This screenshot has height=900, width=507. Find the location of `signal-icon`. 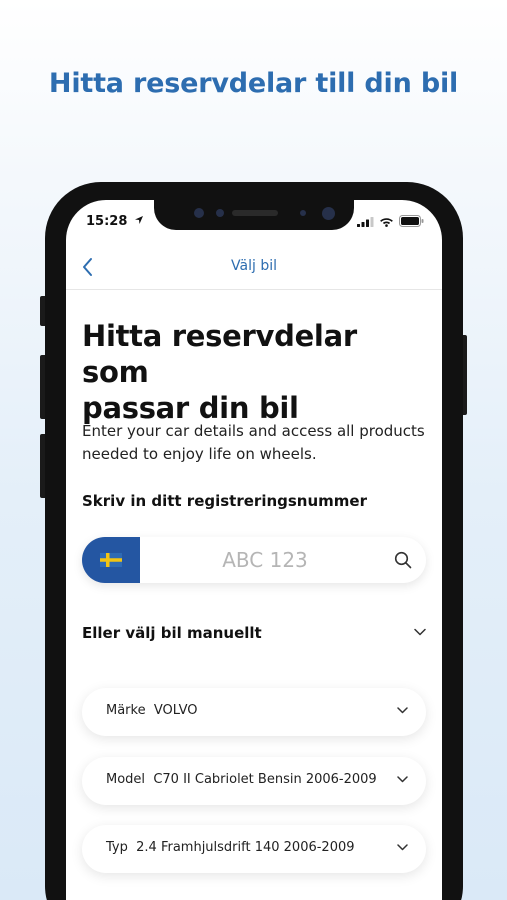

signal-icon is located at coordinates (365, 221).